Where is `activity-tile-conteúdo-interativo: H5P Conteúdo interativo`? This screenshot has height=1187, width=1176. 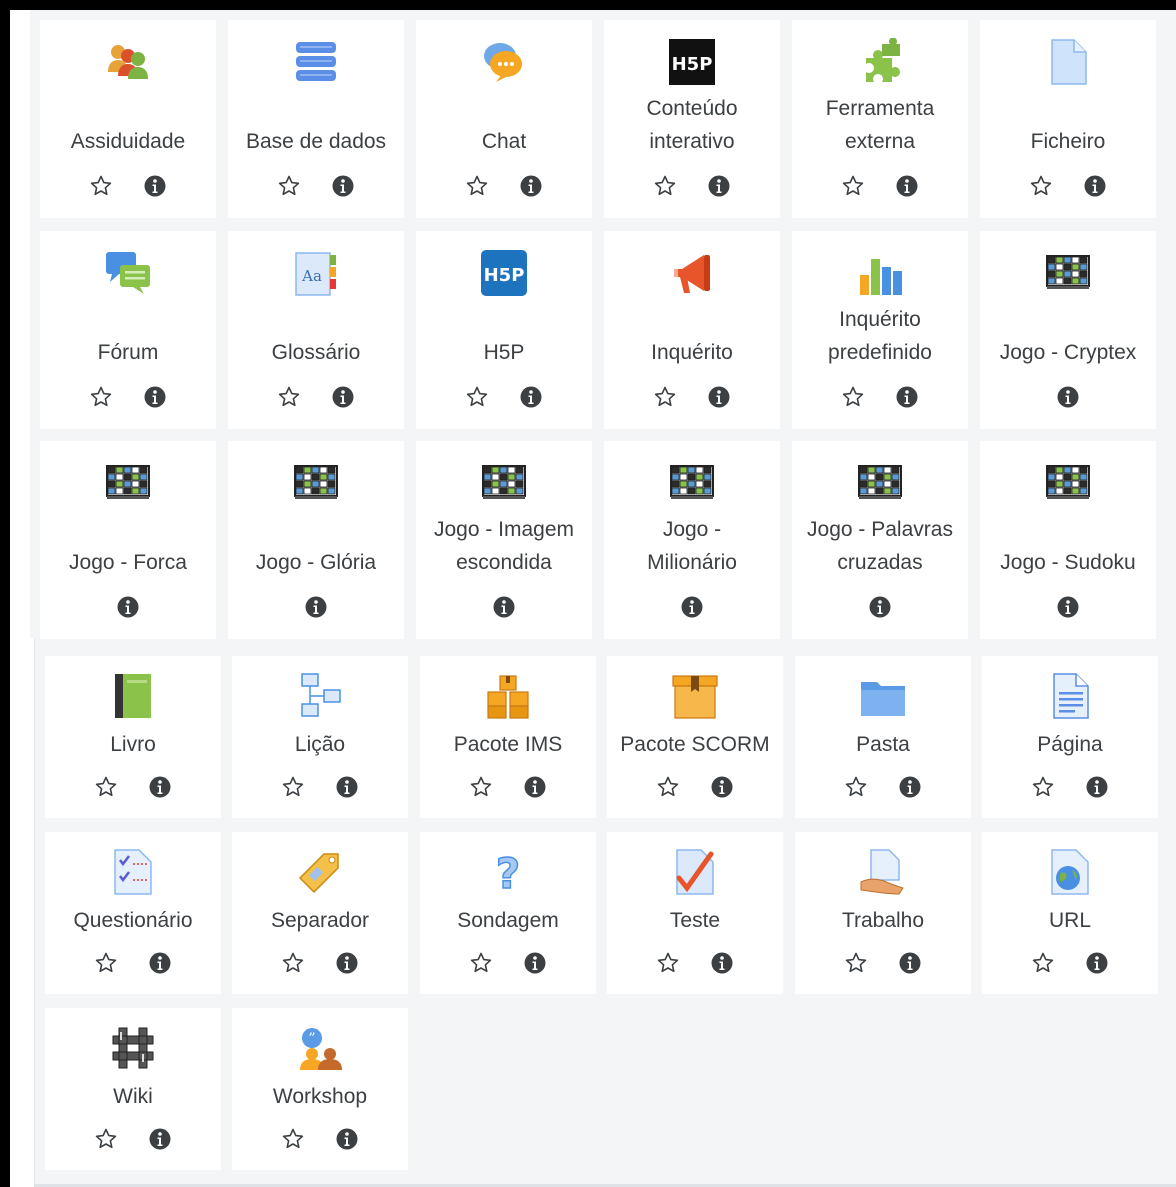
activity-tile-conteúdo-interativo: H5P Conteúdo interativo is located at coordinates (692, 119).